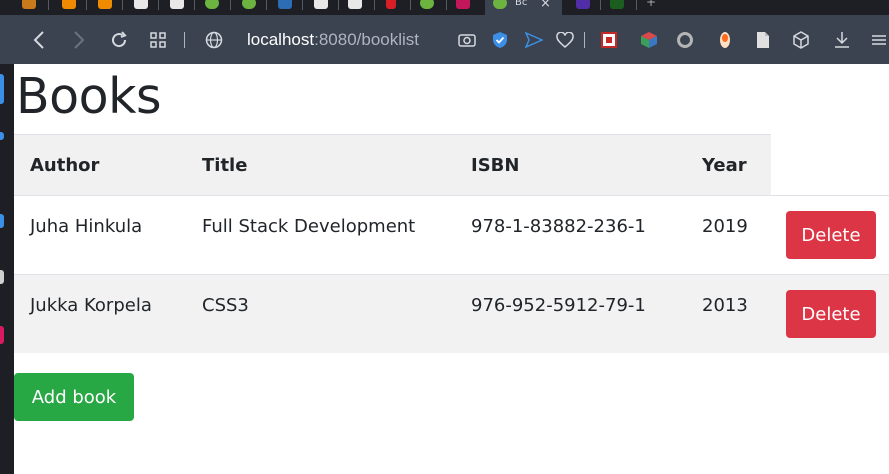 The height and width of the screenshot is (474, 889). Describe the element at coordinates (88, 96) in the screenshot. I see `page-title: Books` at that location.